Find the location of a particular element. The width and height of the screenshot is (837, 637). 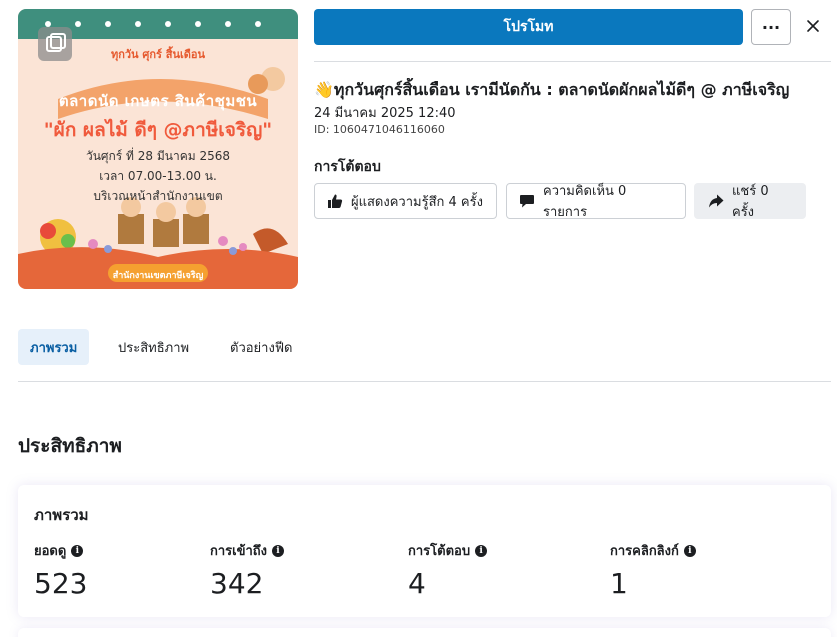

more-options-button: ··· is located at coordinates (771, 27).